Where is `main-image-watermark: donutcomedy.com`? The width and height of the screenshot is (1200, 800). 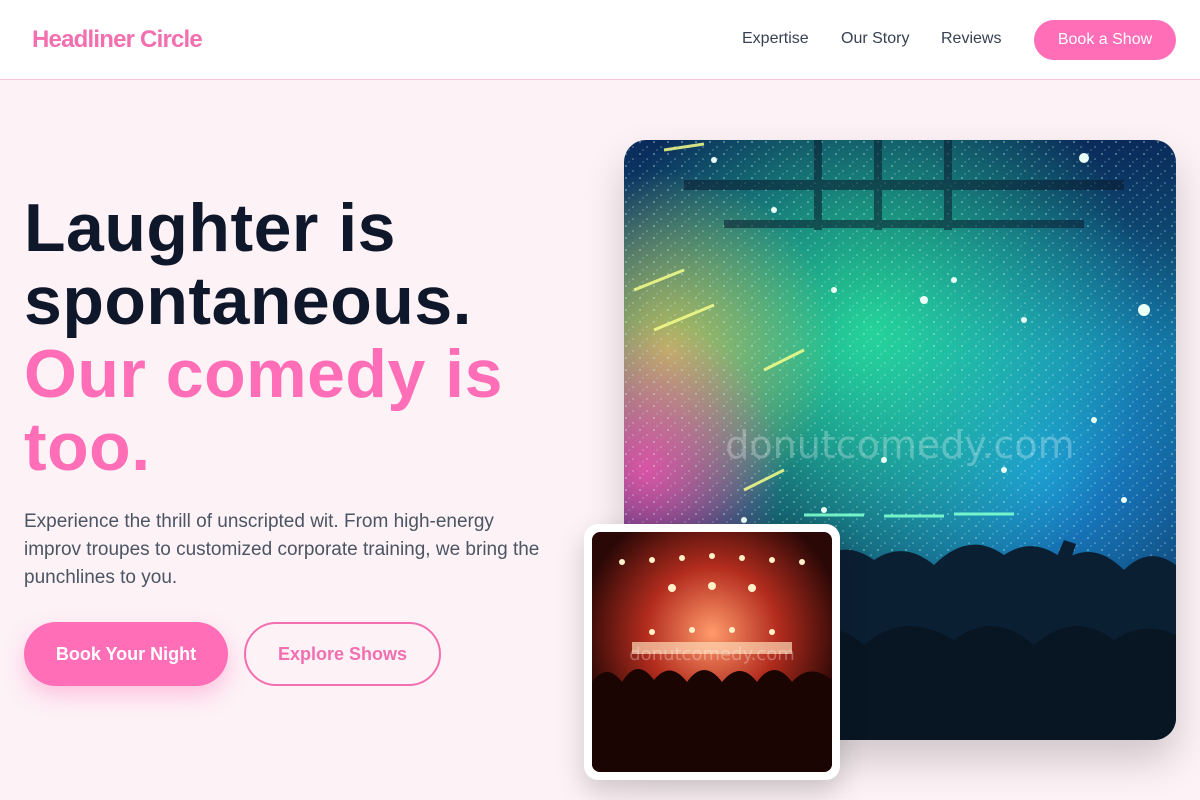
main-image-watermark: donutcomedy.com is located at coordinates (899, 445).